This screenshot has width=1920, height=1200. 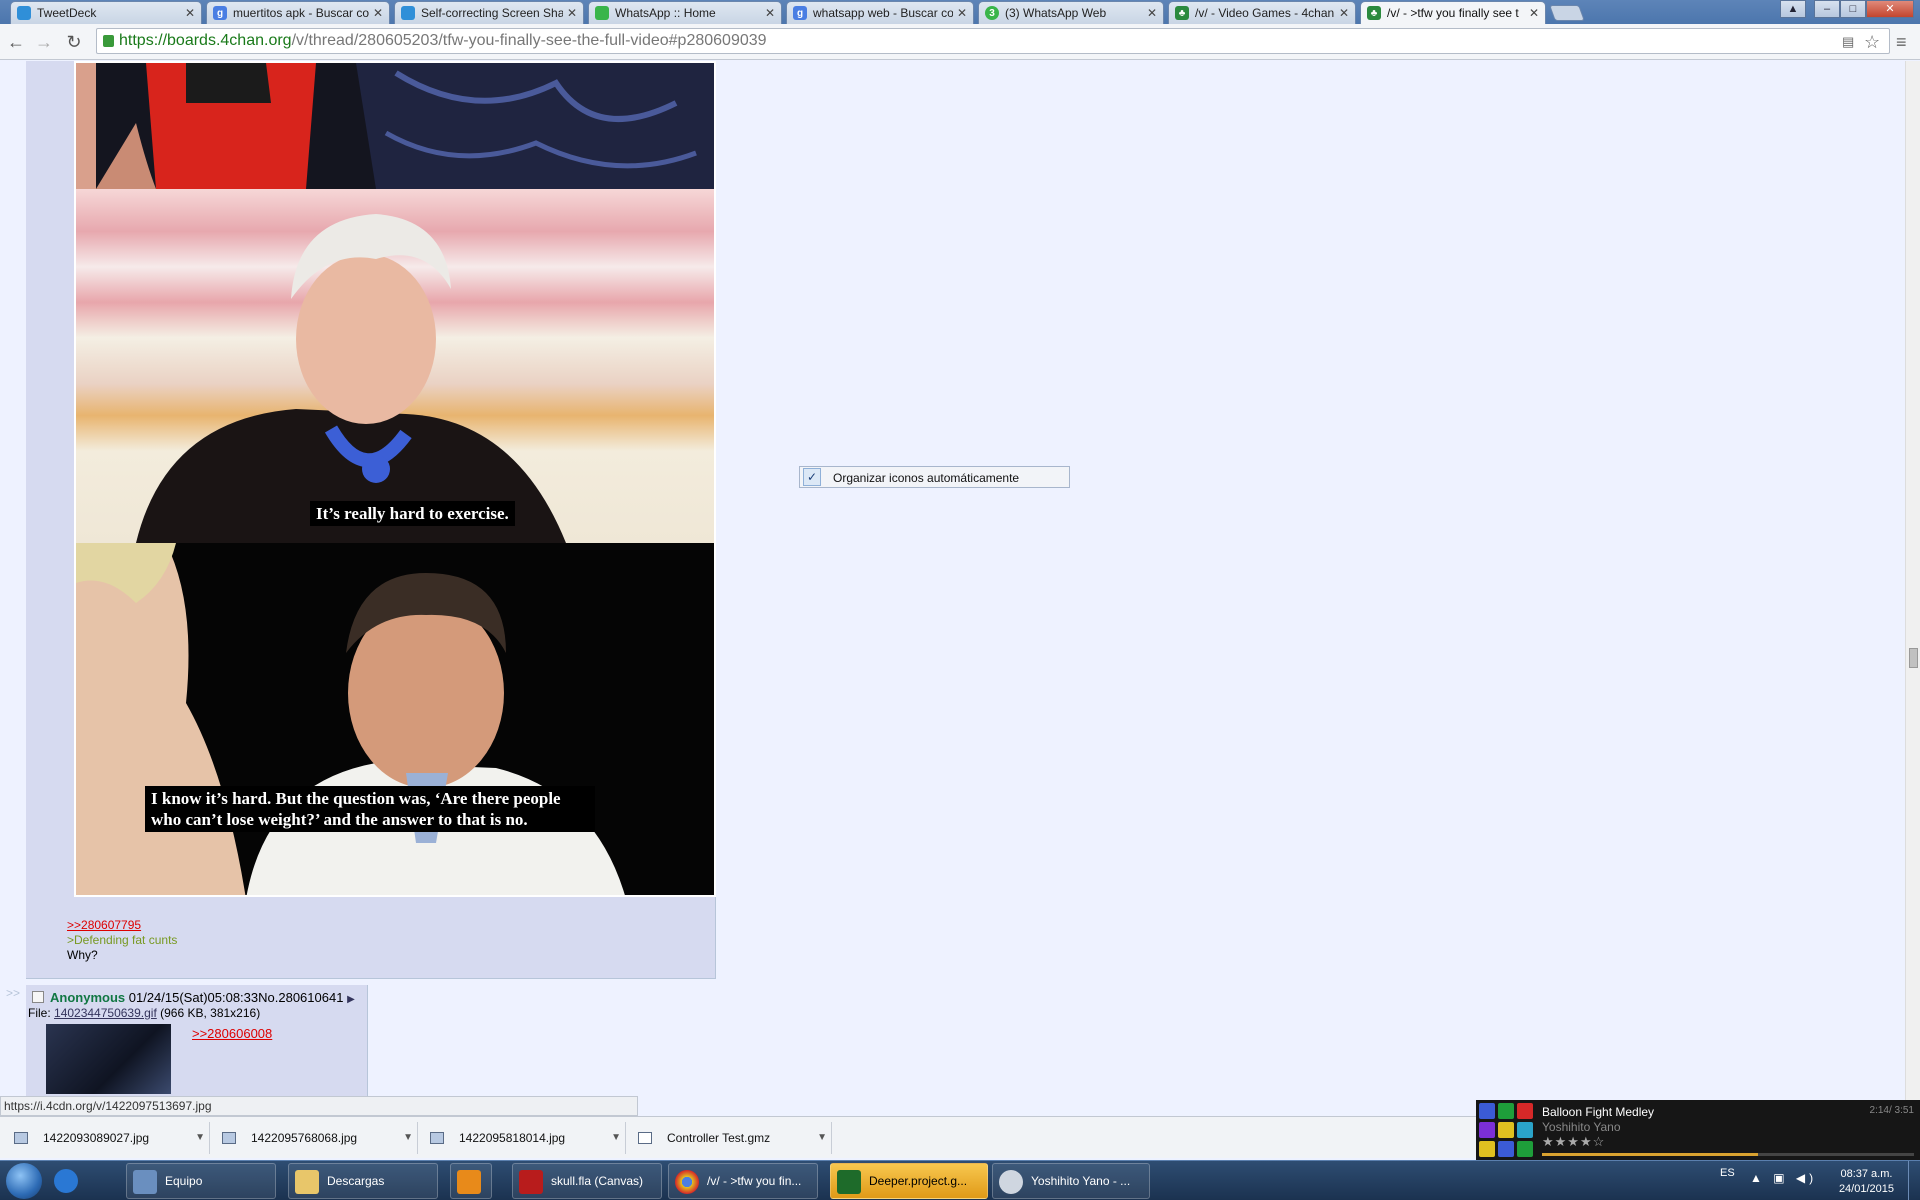 I want to click on start-button, so click(x=24, y=1181).